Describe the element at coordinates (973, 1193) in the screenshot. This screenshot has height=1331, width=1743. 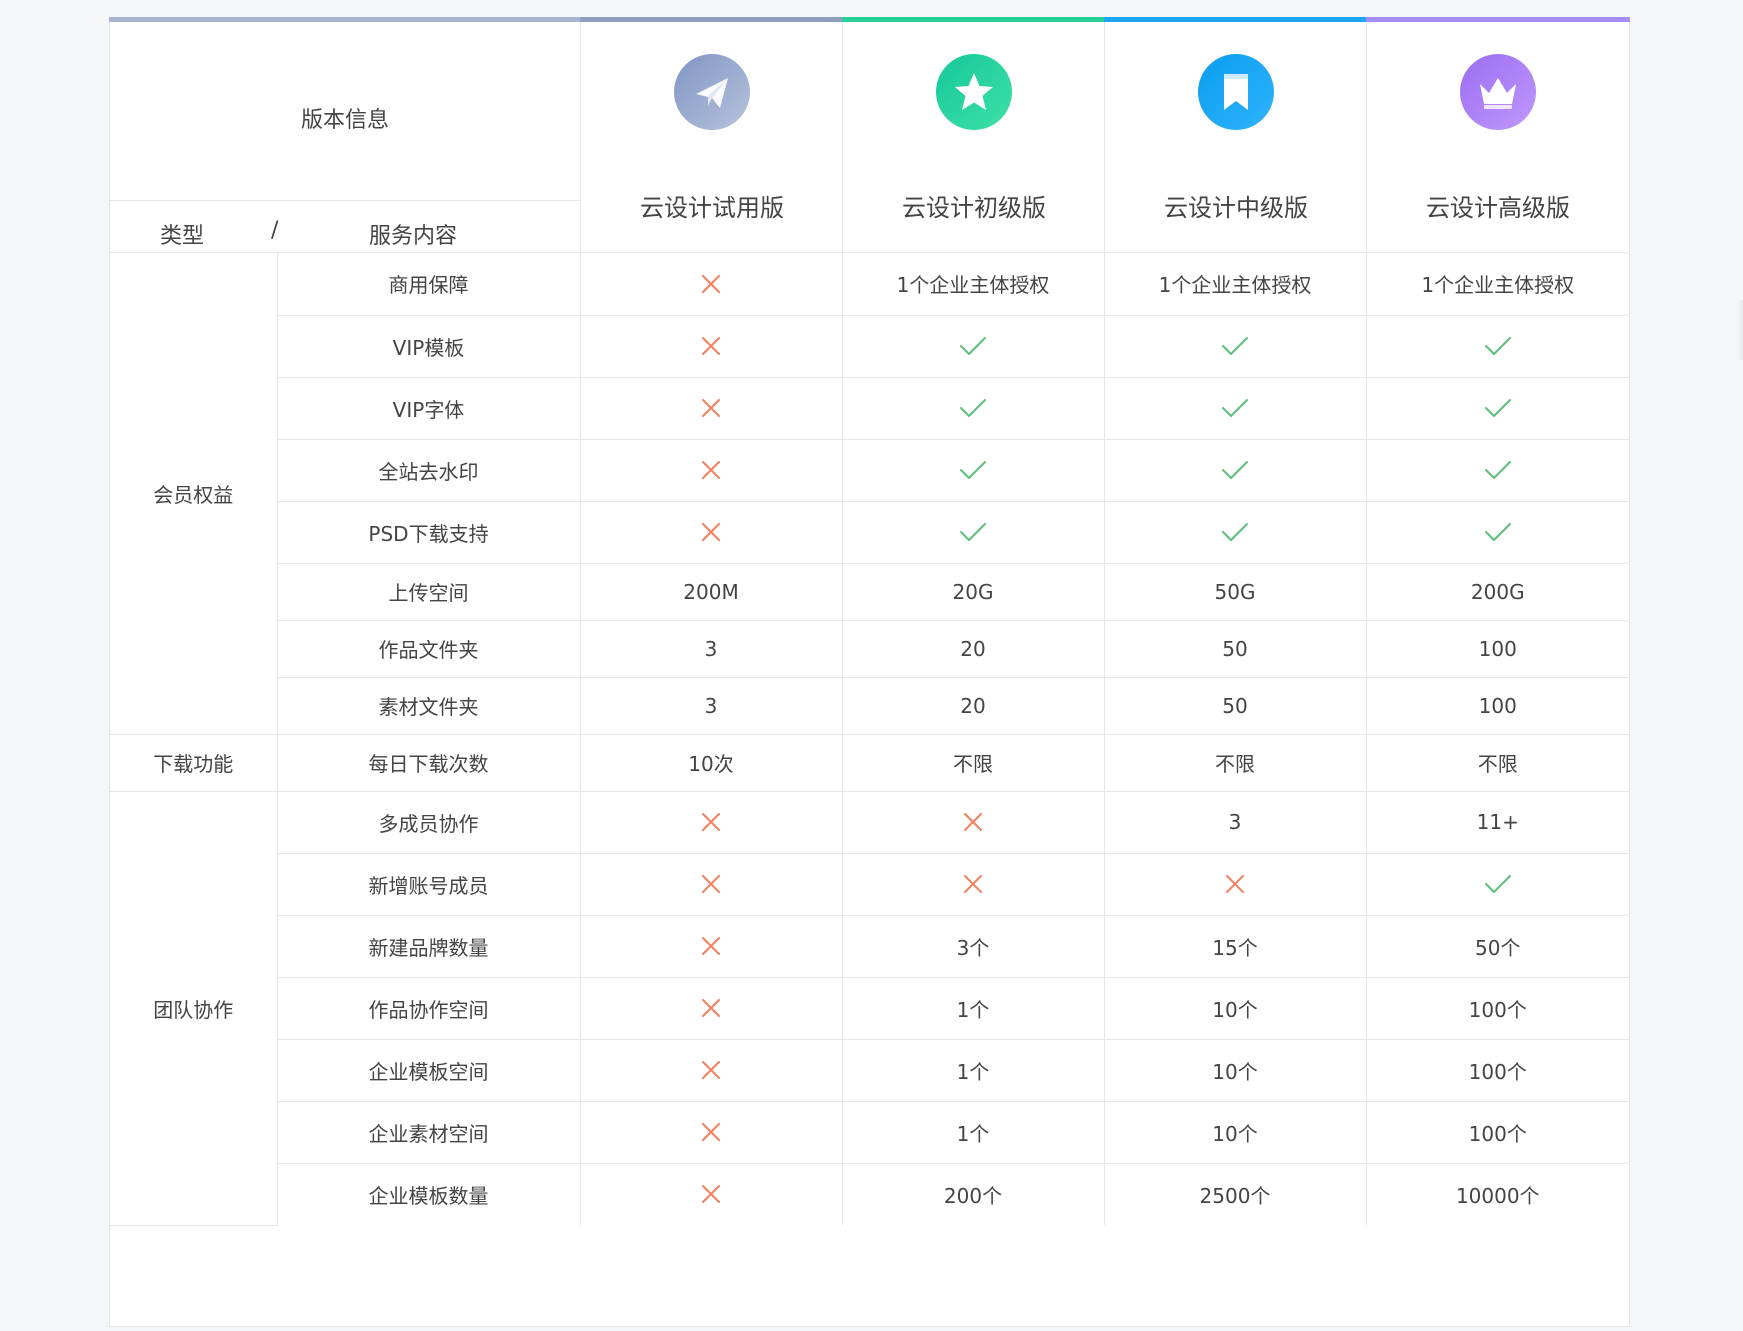
I see `value-cell-basic: 200个` at that location.